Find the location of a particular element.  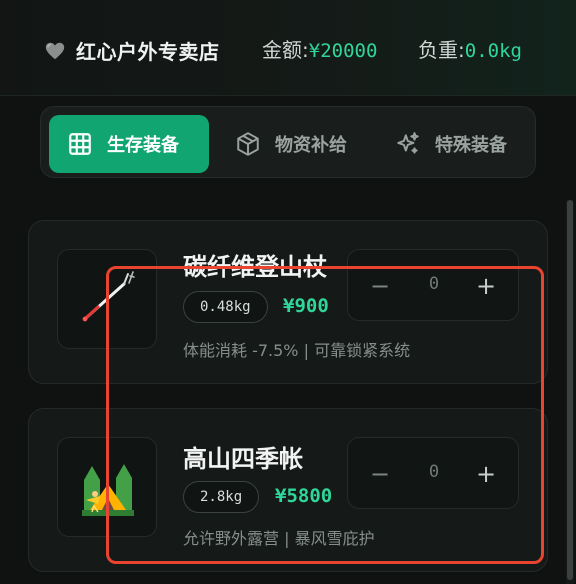

item-price: ¥900 is located at coordinates (306, 306).